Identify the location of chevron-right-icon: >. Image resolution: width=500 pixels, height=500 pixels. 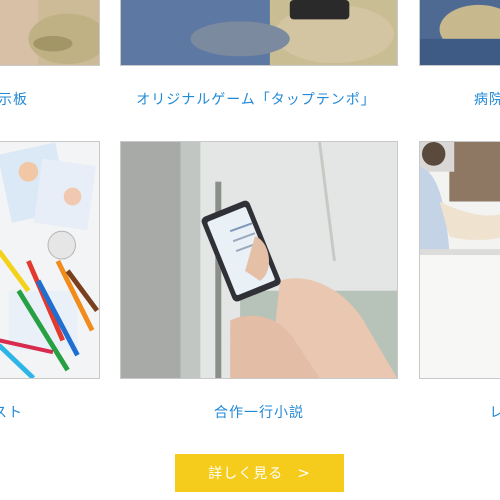
(304, 473).